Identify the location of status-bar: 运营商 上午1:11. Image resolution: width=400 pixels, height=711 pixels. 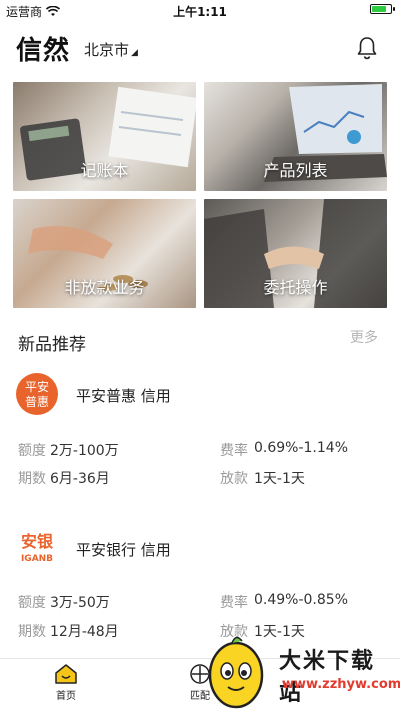
(200, 11).